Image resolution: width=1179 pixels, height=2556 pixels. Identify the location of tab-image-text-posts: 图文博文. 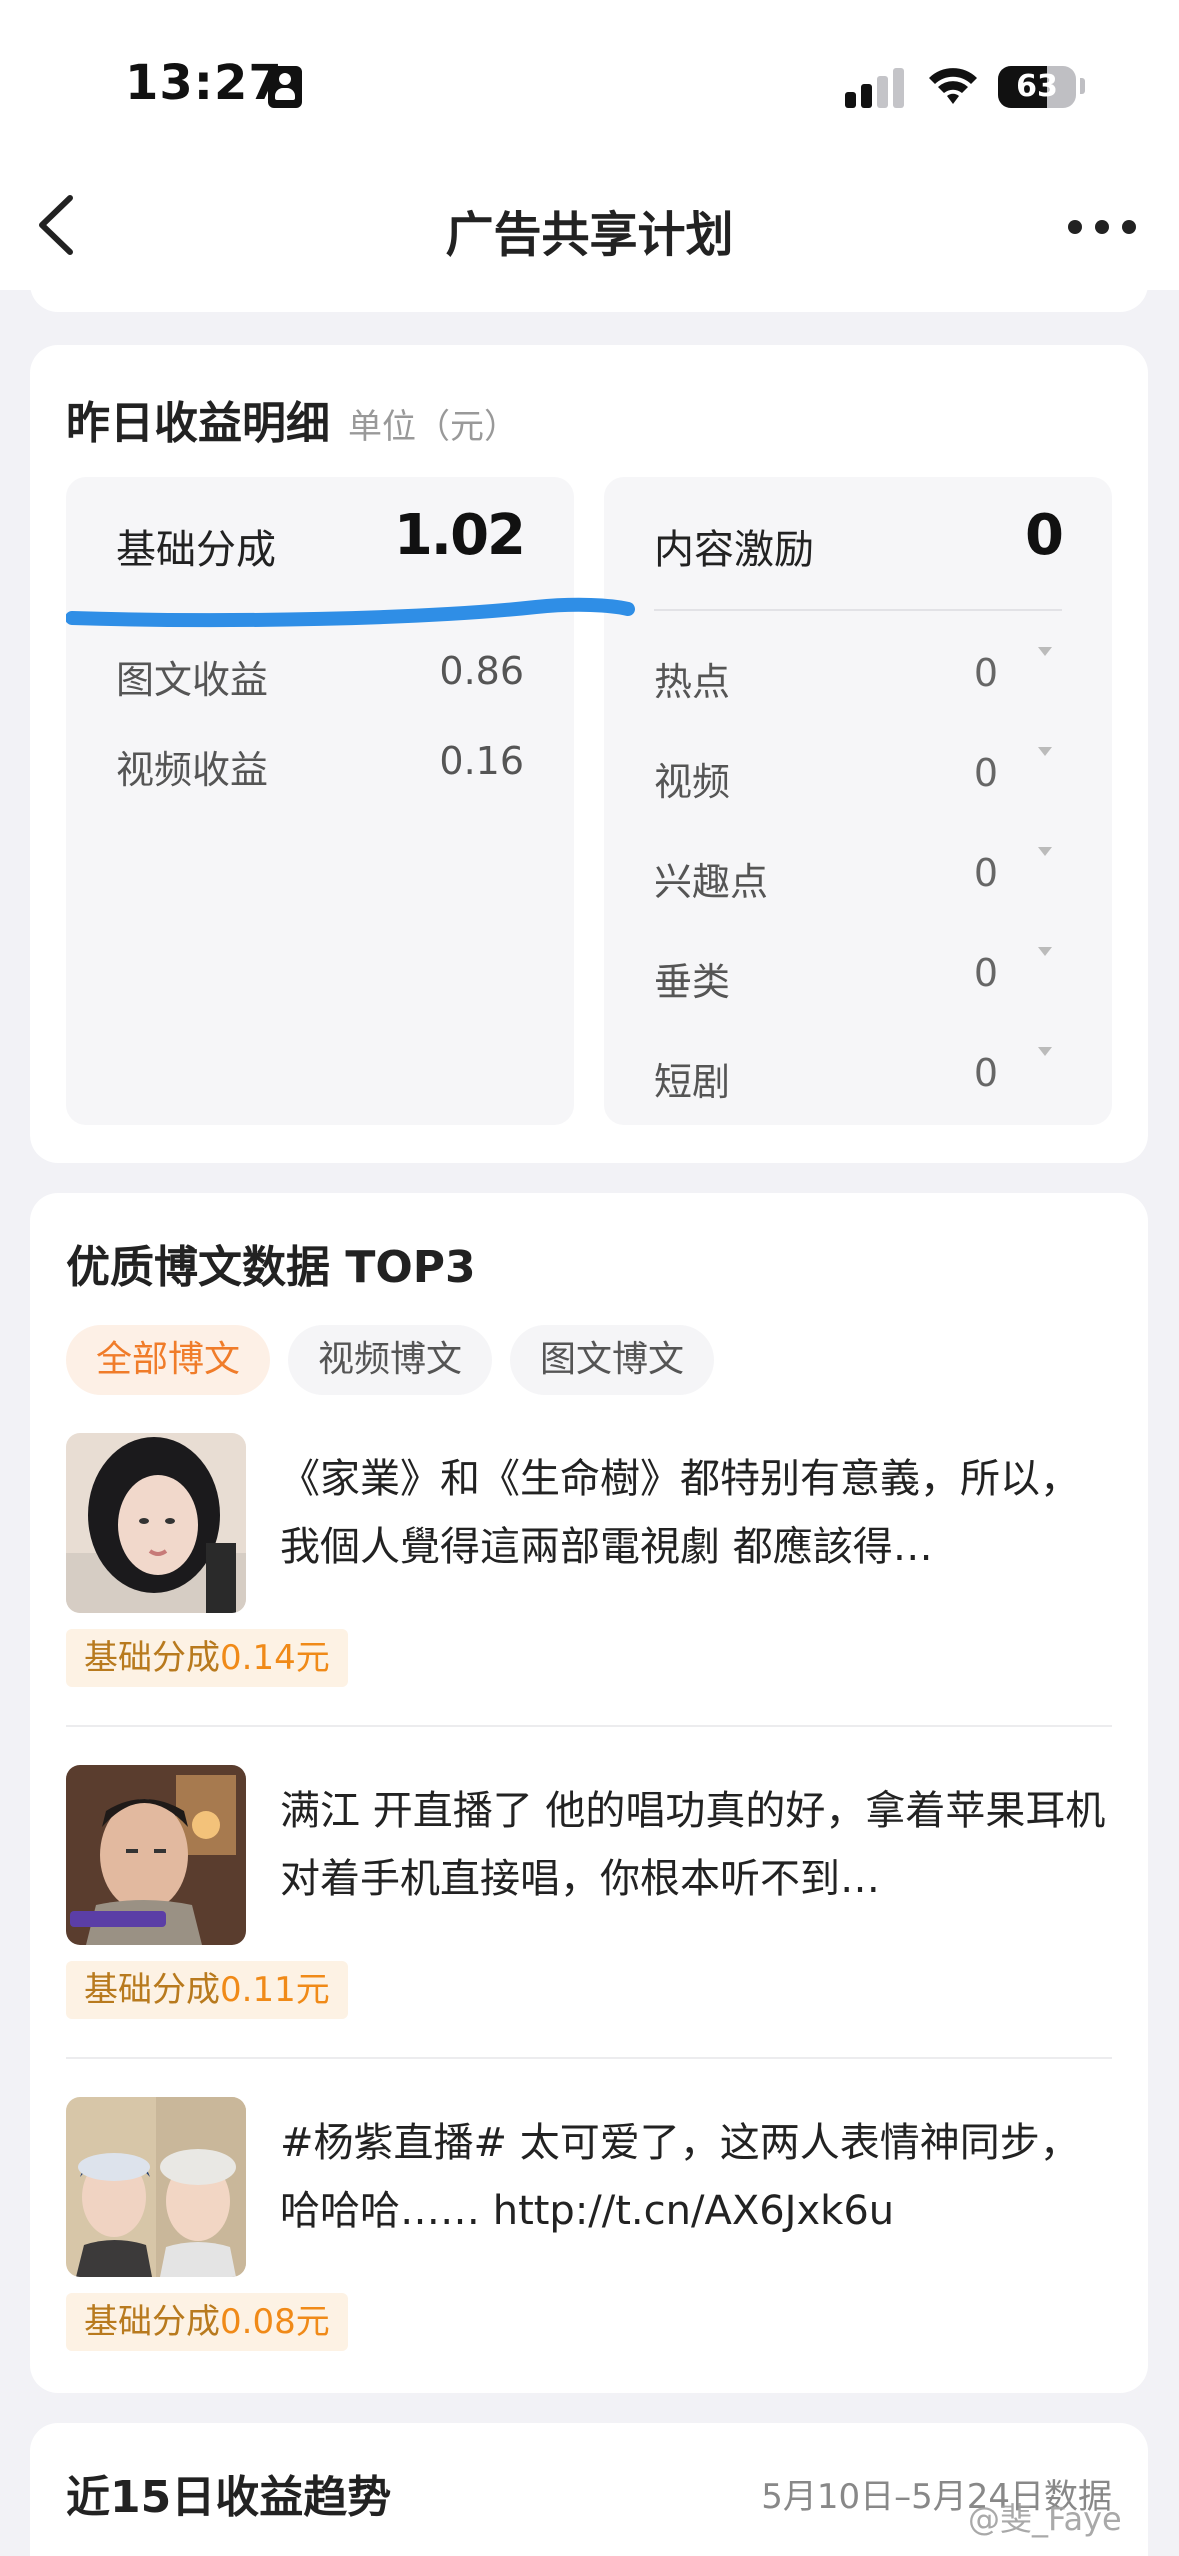
(612, 1360).